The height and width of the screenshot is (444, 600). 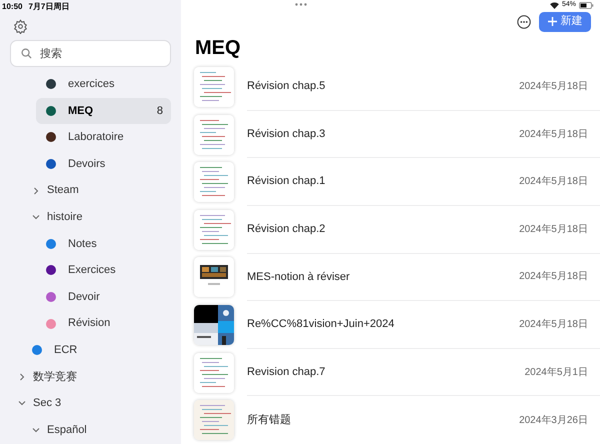 I want to click on plus-icon, so click(x=552, y=21).